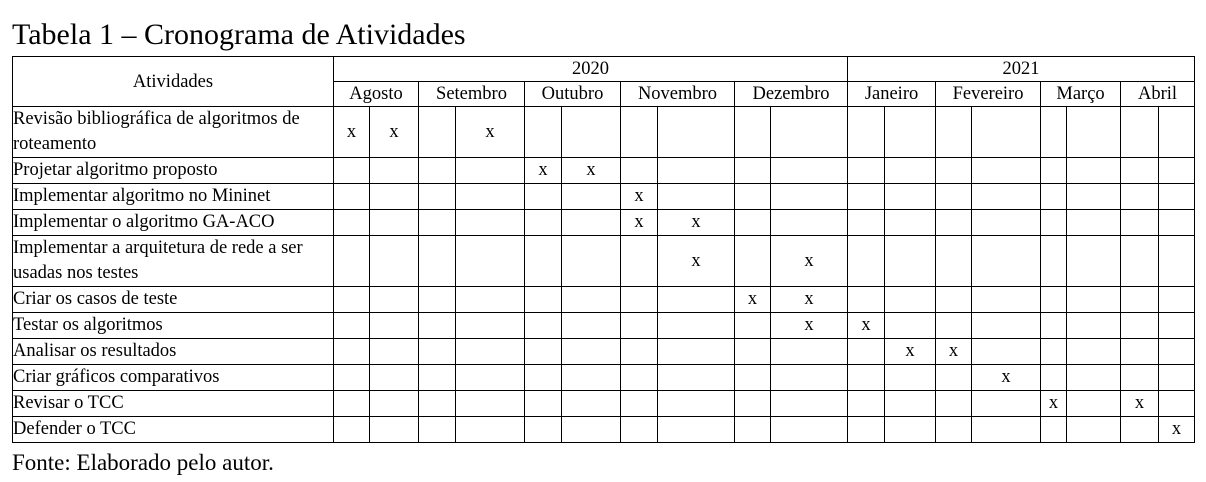 This screenshot has height=482, width=1206. Describe the element at coordinates (677, 94) in the screenshot. I see `month-header-novembro: Novembro` at that location.